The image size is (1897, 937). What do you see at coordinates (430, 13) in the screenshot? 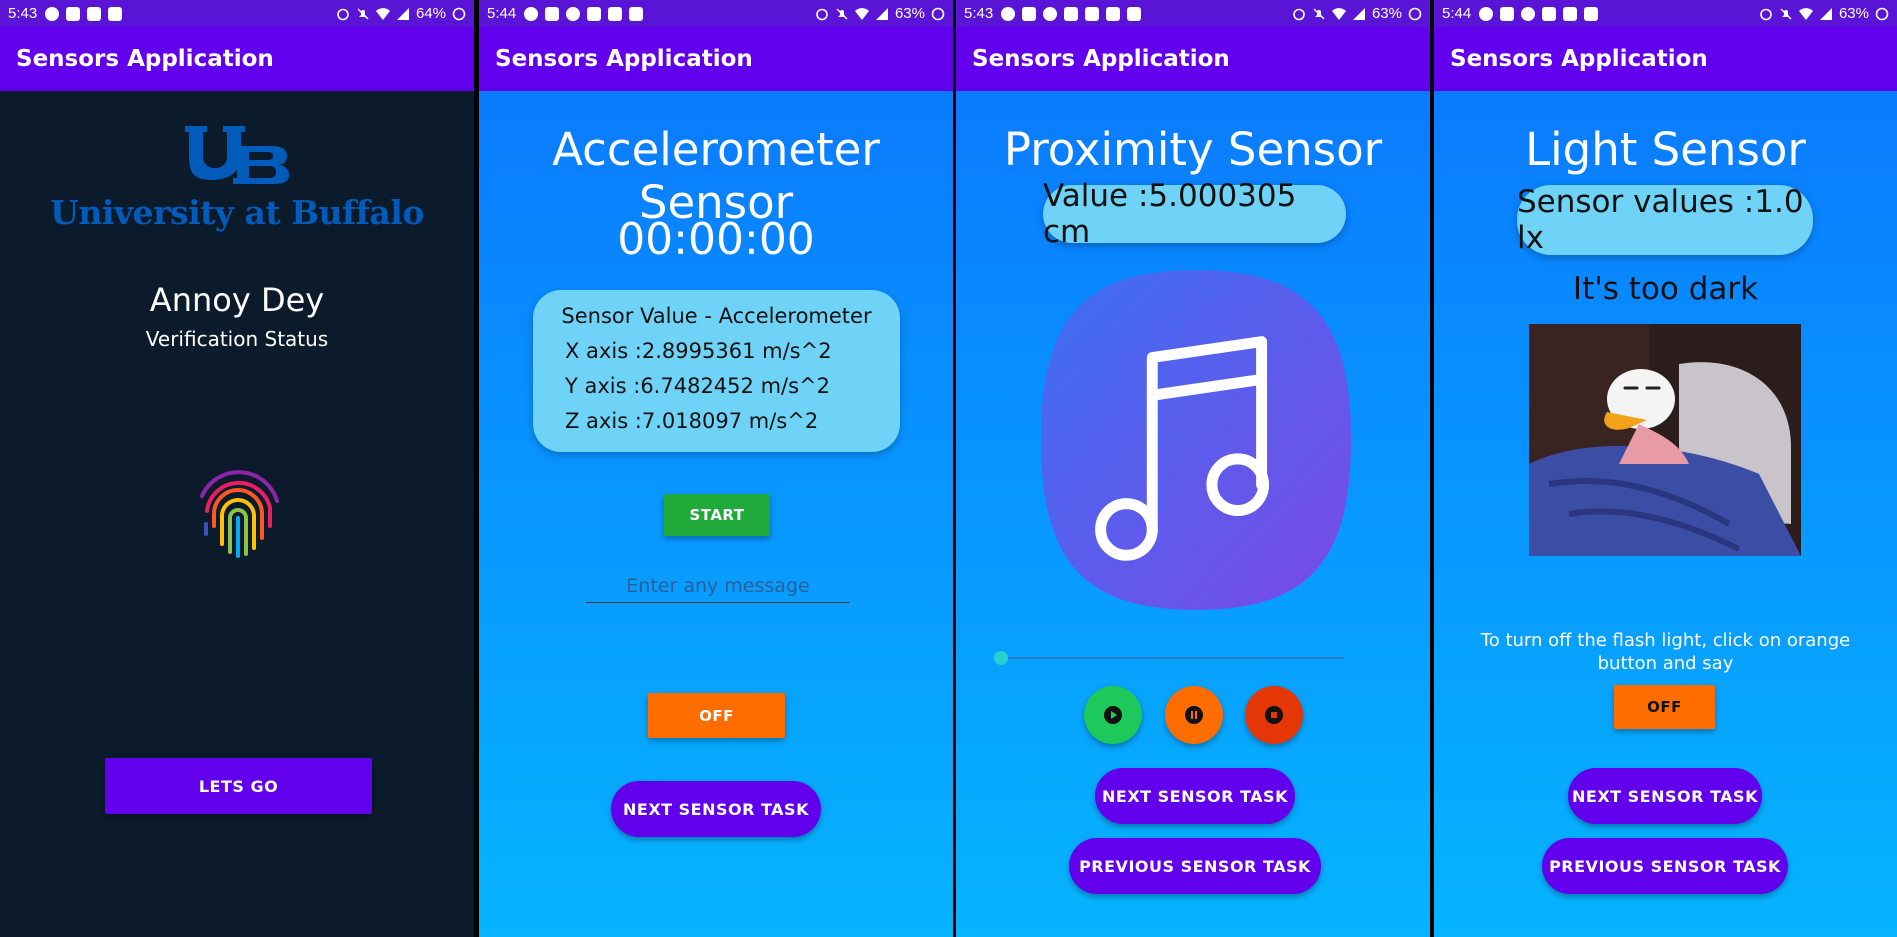
I see `battery-percent: 64%` at bounding box center [430, 13].